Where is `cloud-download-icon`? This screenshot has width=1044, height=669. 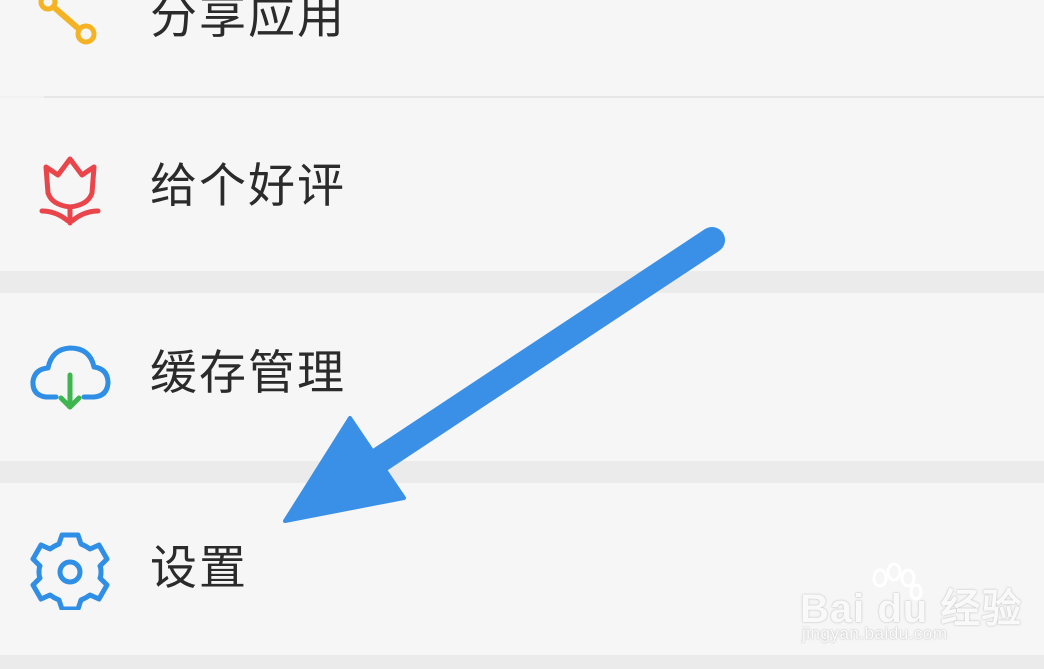 cloud-download-icon is located at coordinates (70, 375).